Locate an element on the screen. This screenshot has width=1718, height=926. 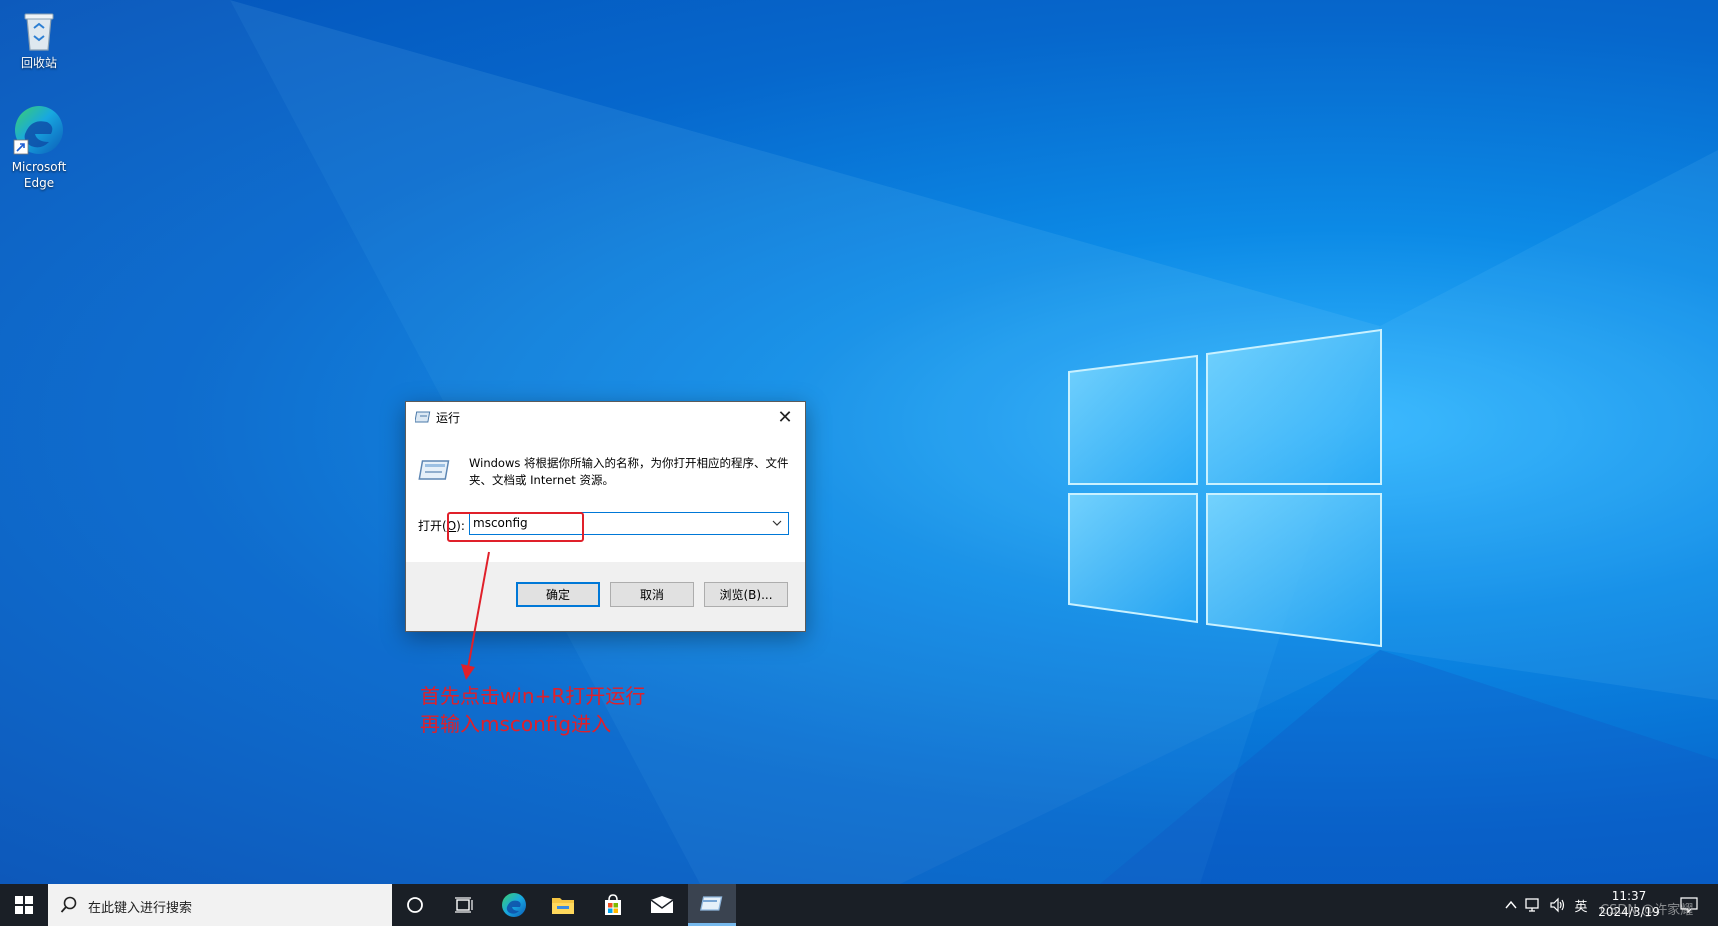
watermark: CSDN @许家耀 is located at coordinates (1647, 910).